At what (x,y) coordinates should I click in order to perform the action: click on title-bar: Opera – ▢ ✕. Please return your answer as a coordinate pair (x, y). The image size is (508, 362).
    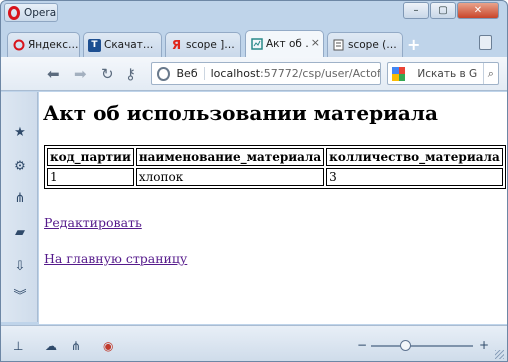
    Looking at the image, I should click on (254, 13).